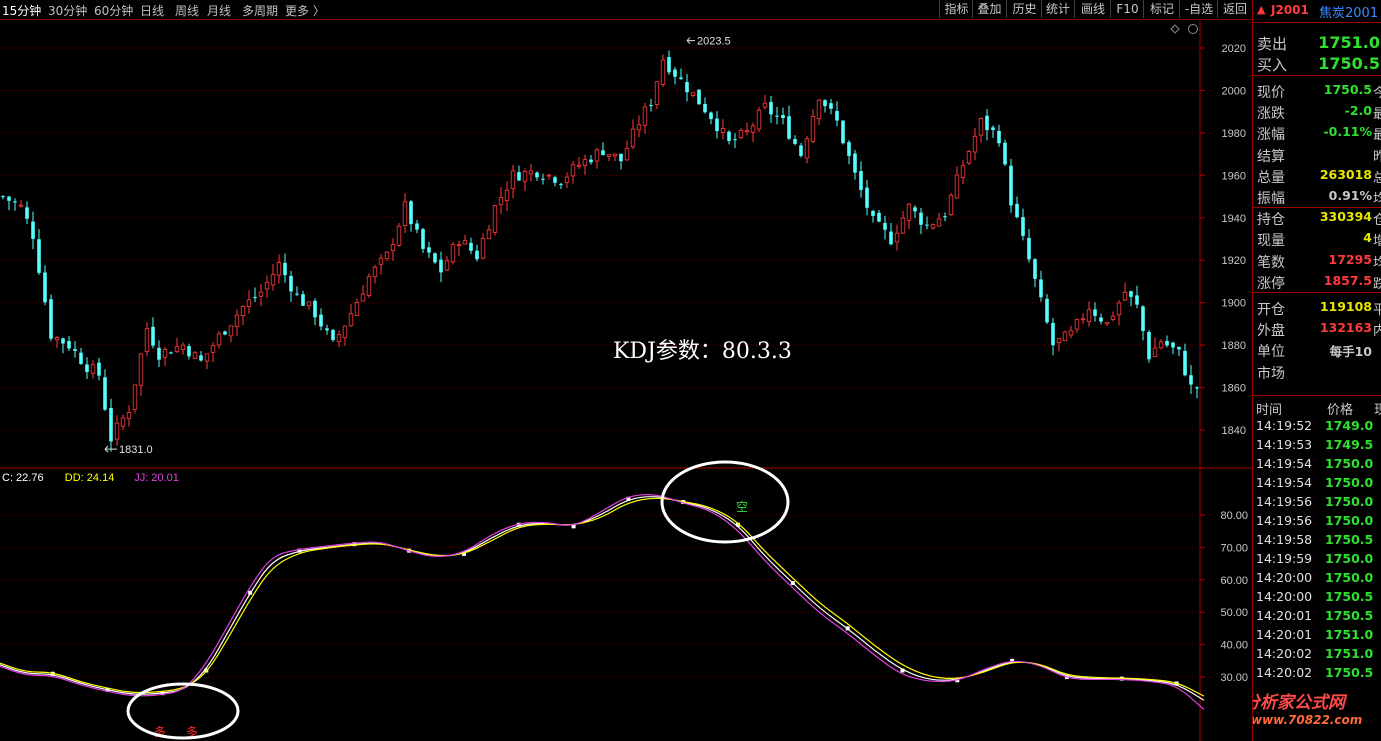 Image resolution: width=1381 pixels, height=741 pixels. What do you see at coordinates (1345, 174) in the screenshot?
I see `quote-value: 263018` at bounding box center [1345, 174].